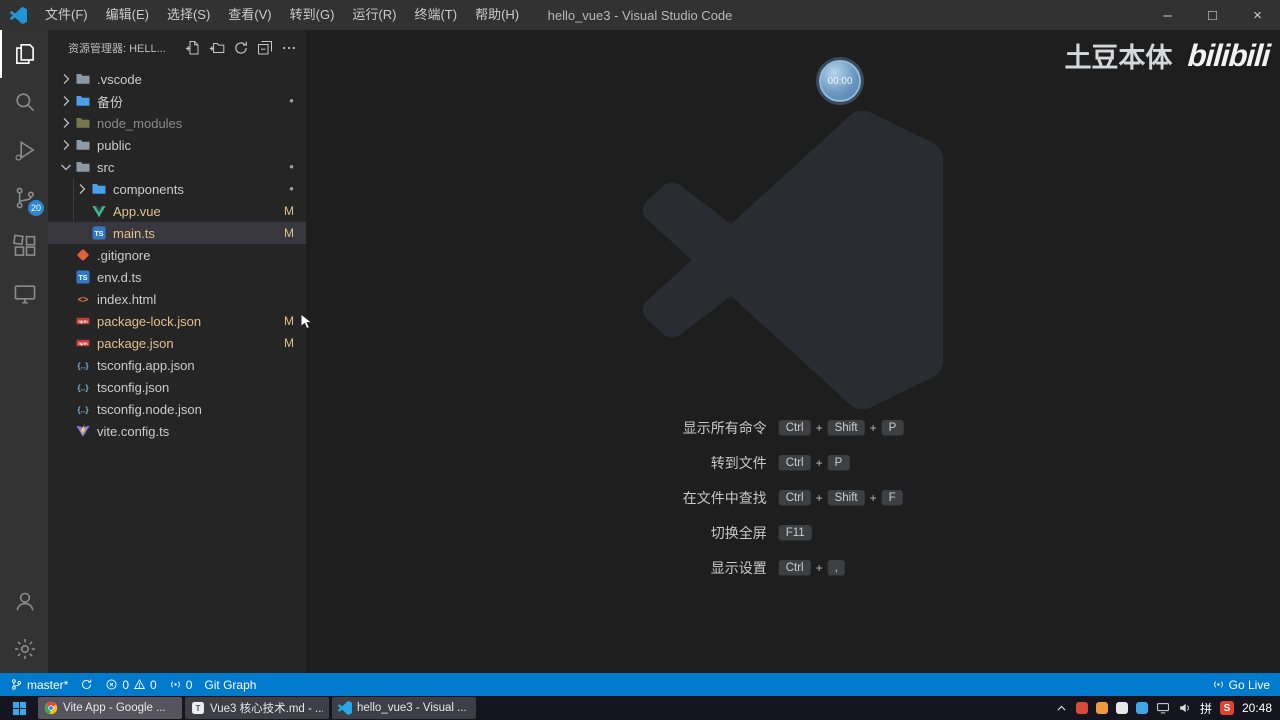 This screenshot has height=720, width=1280. I want to click on tree-item-label: tsconfig.json, so click(133, 387).